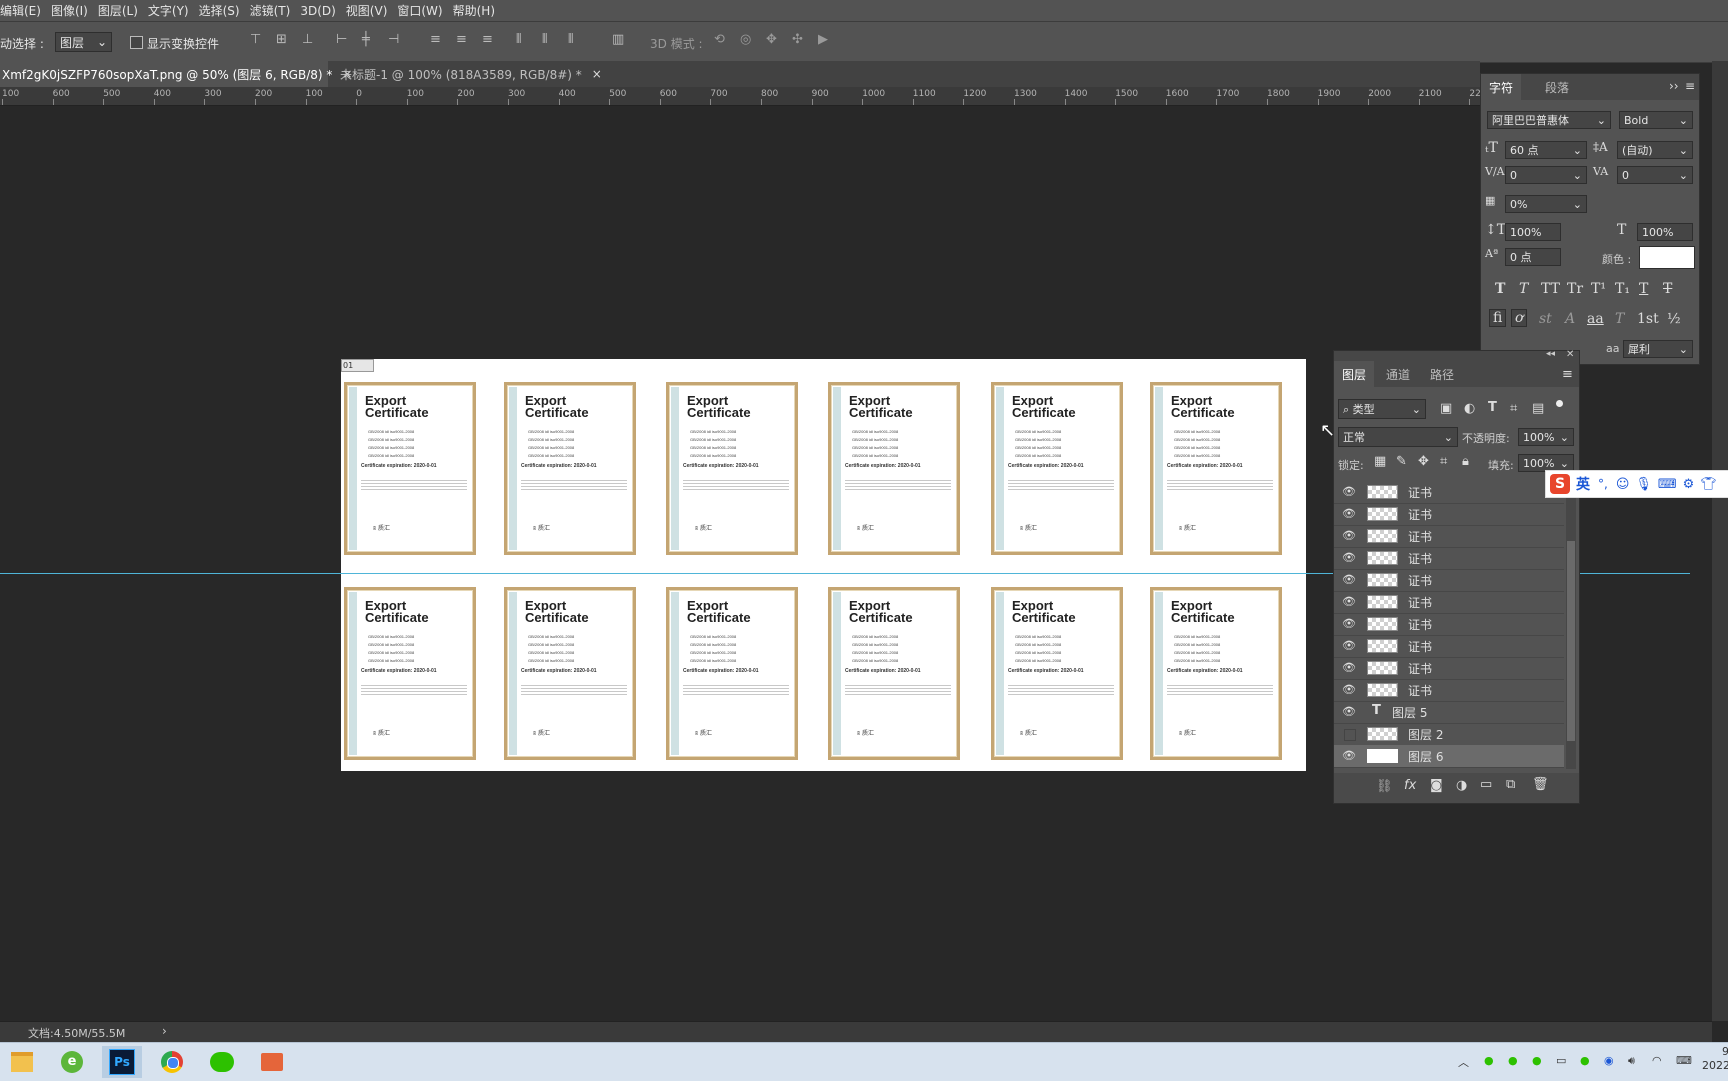  What do you see at coordinates (1559, 403) in the screenshot?
I see `filter-toggle-icon` at bounding box center [1559, 403].